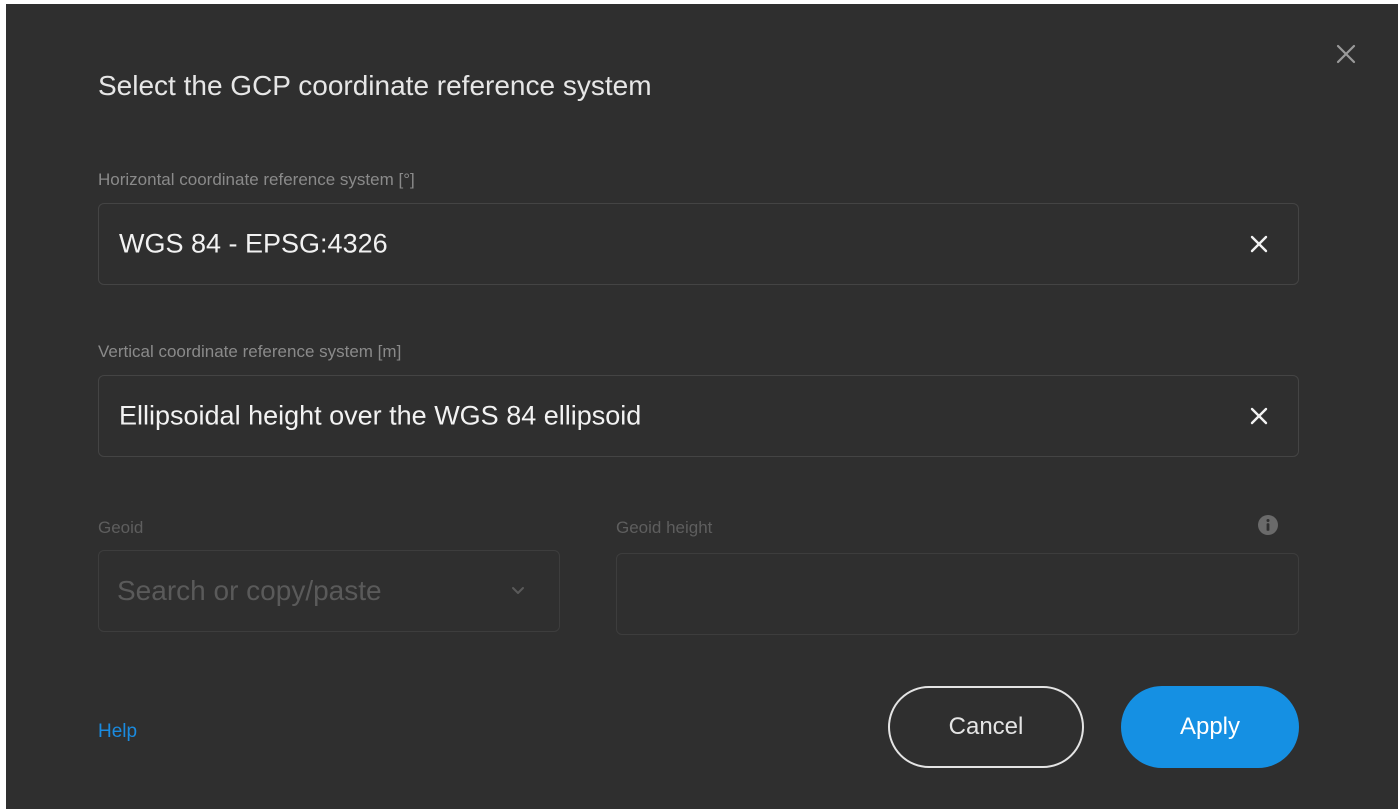 The image size is (1399, 809). What do you see at coordinates (121, 527) in the screenshot?
I see `geoid-label: Geoid` at bounding box center [121, 527].